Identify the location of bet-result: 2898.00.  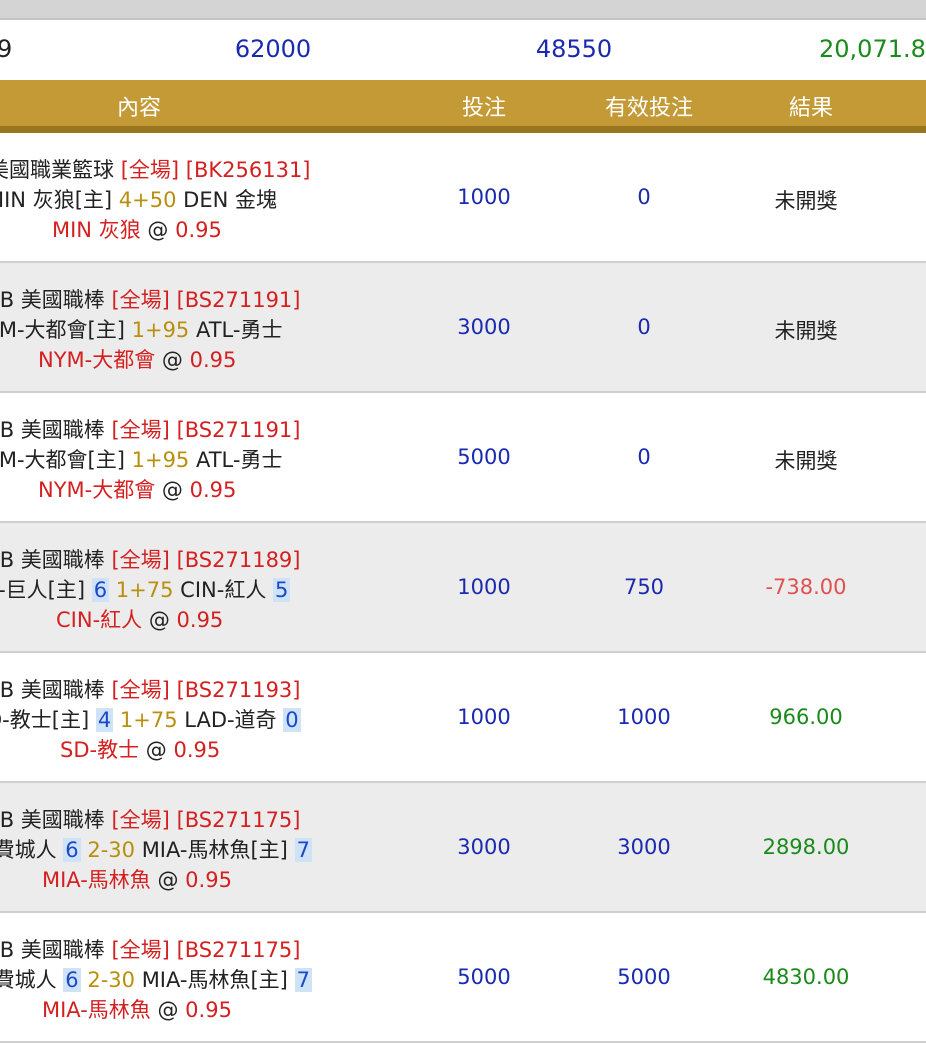
(806, 847).